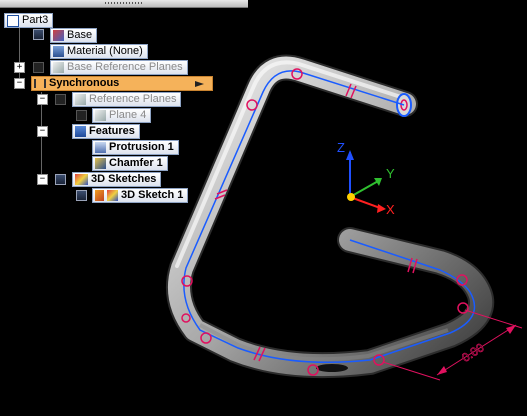 The height and width of the screenshot is (416, 527). What do you see at coordinates (472, 352) in the screenshot?
I see `dimension-value: 0.00` at bounding box center [472, 352].